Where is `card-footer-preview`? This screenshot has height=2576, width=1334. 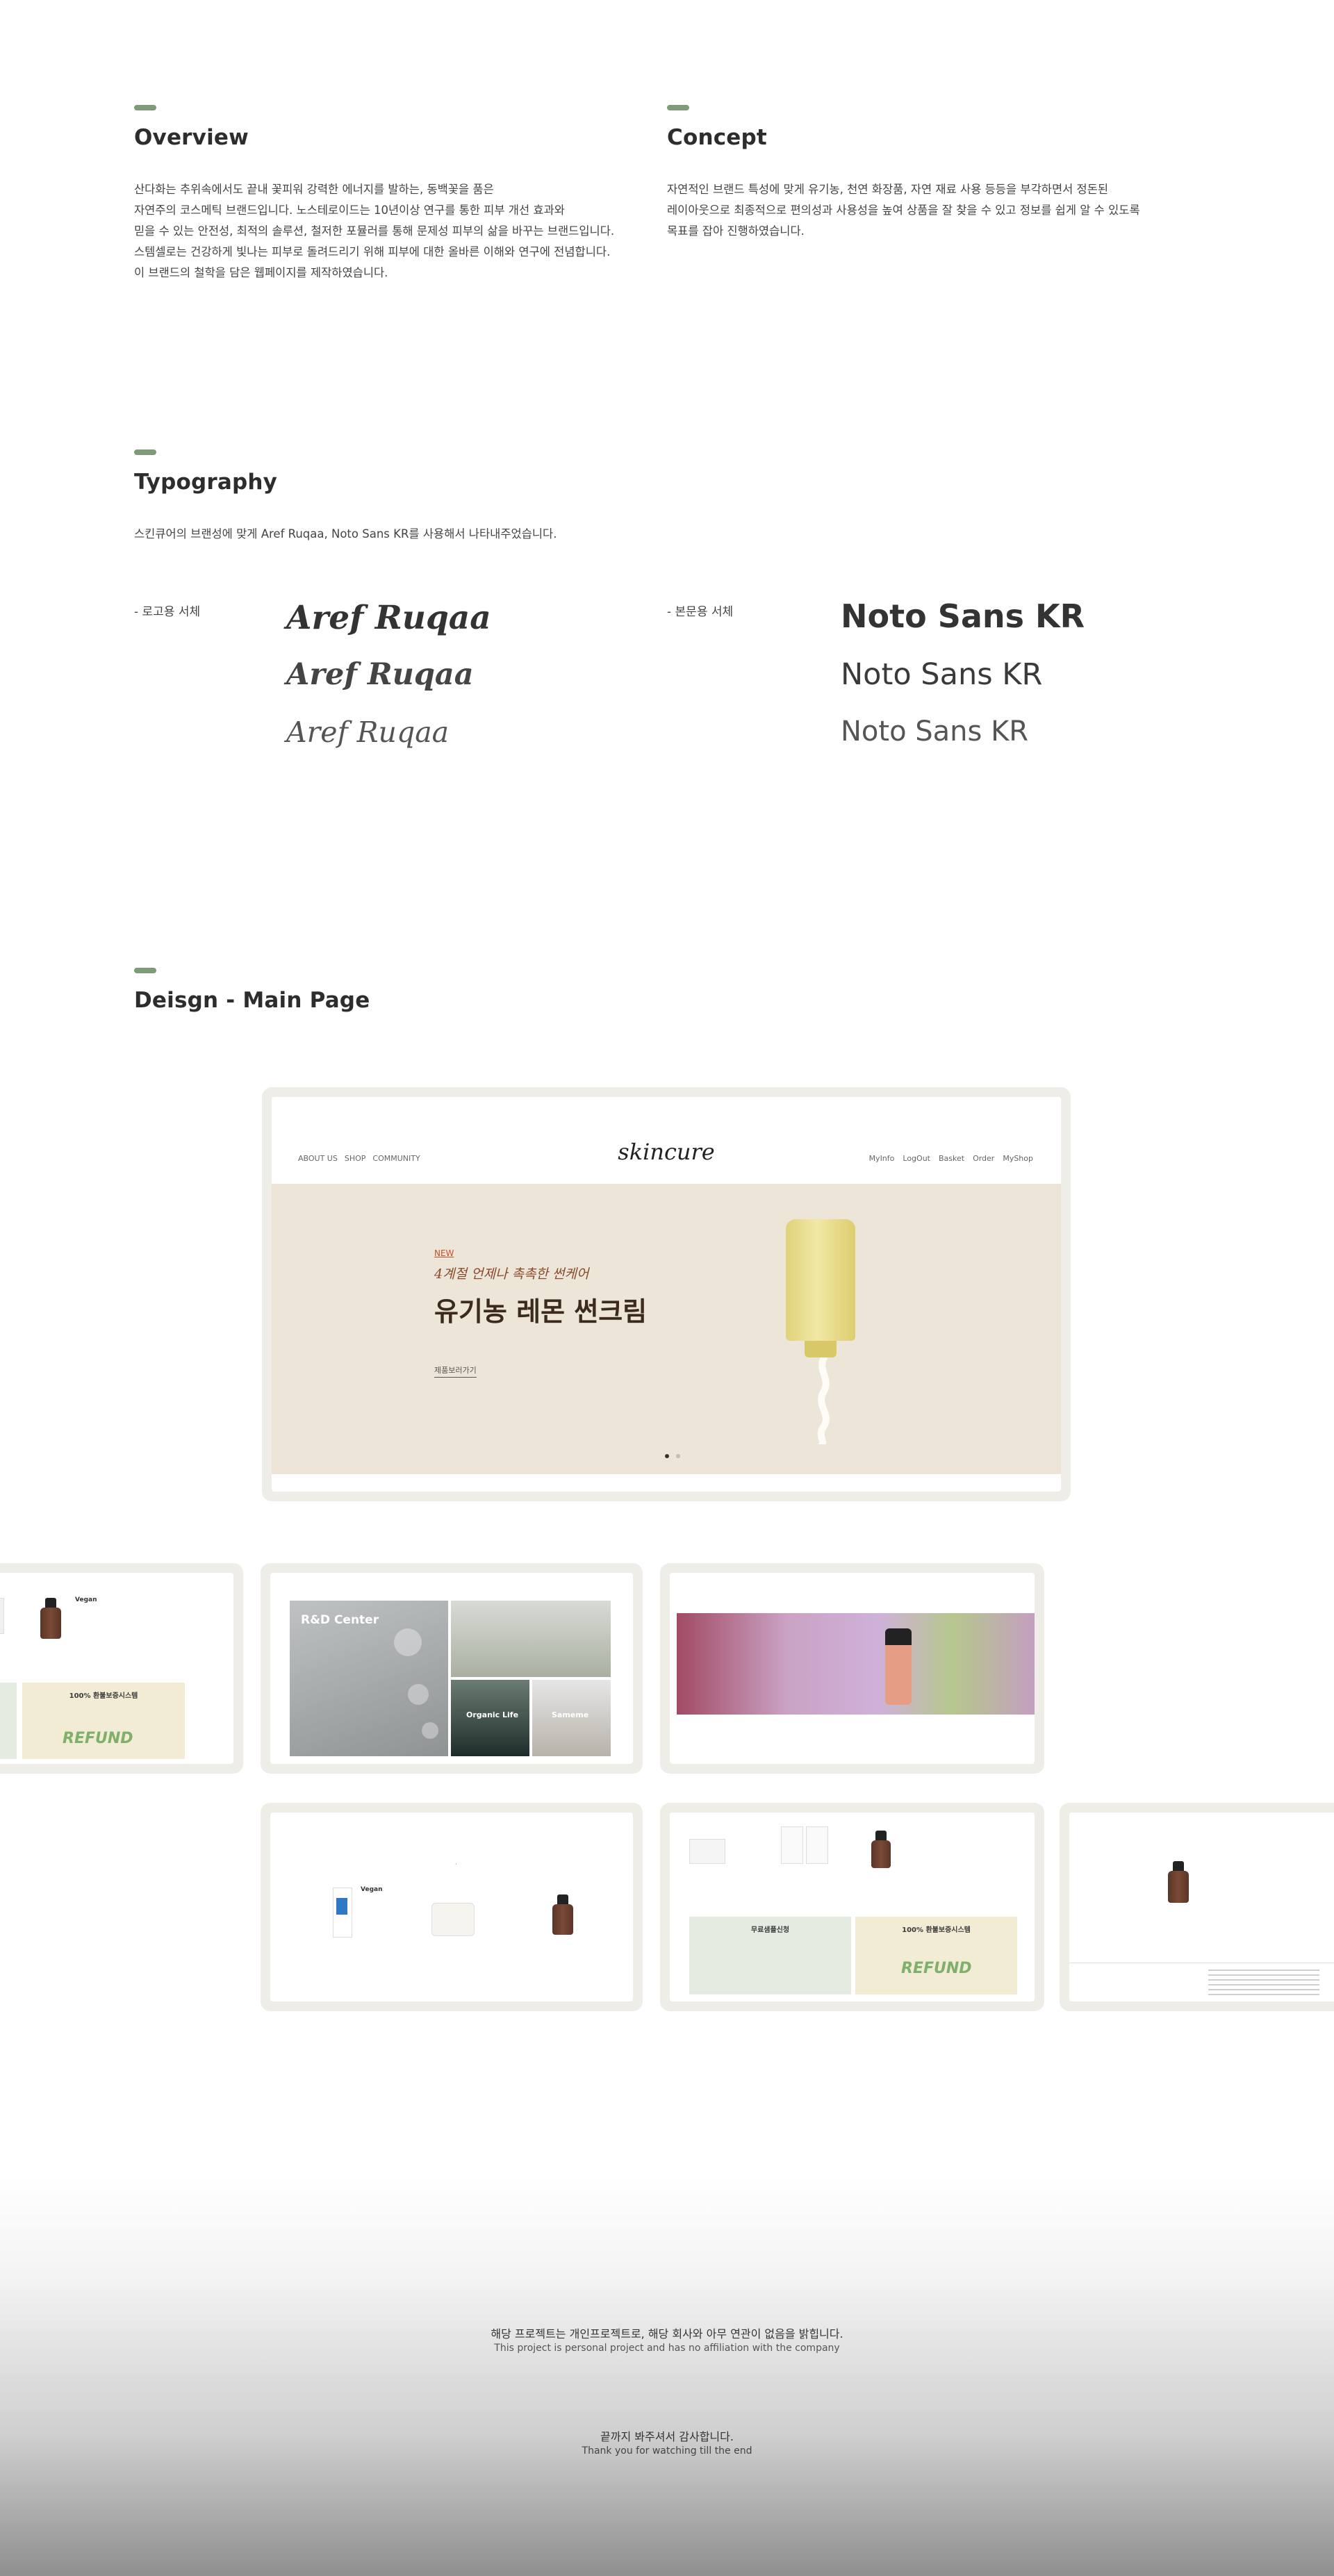
card-footer-preview is located at coordinates (1197, 1907).